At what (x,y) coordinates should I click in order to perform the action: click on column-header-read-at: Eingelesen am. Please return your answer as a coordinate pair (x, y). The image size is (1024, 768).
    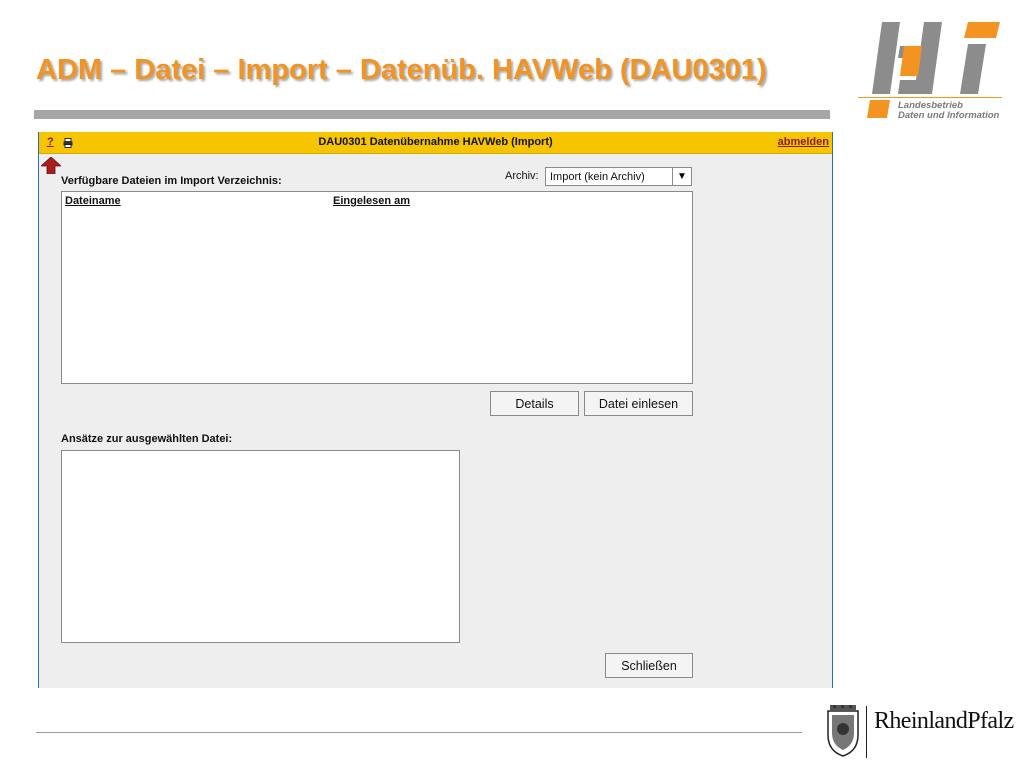
    Looking at the image, I should click on (371, 201).